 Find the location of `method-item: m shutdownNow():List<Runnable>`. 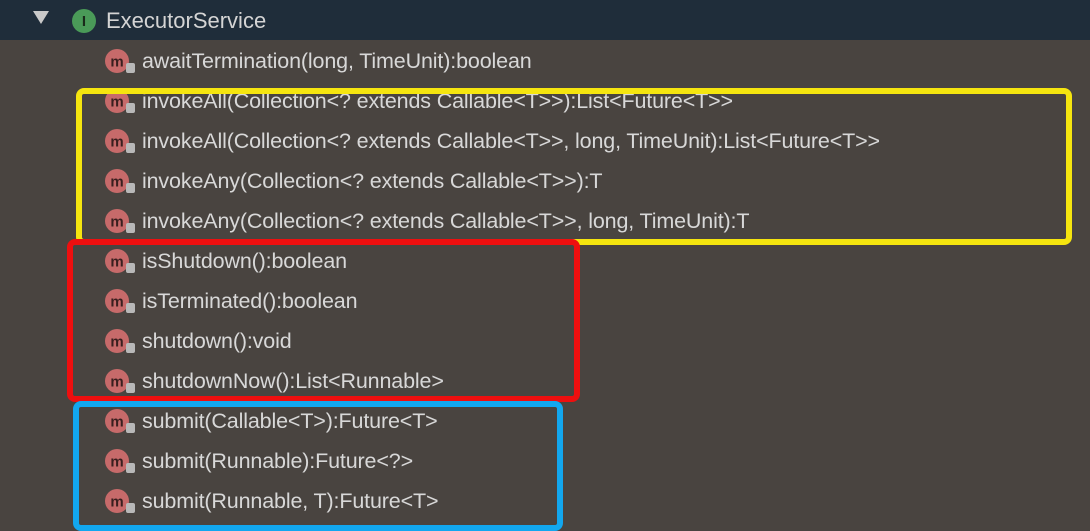

method-item: m shutdownNow():List<Runnable> is located at coordinates (594, 381).